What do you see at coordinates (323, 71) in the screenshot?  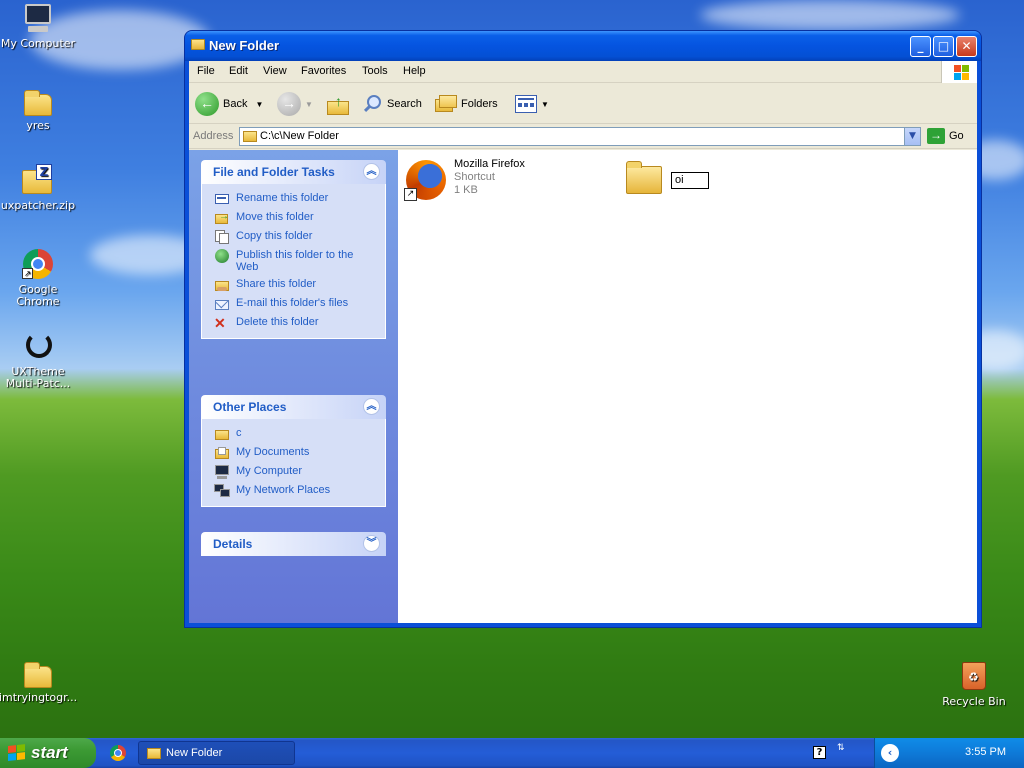 I see `menu-favorites: Favorites` at bounding box center [323, 71].